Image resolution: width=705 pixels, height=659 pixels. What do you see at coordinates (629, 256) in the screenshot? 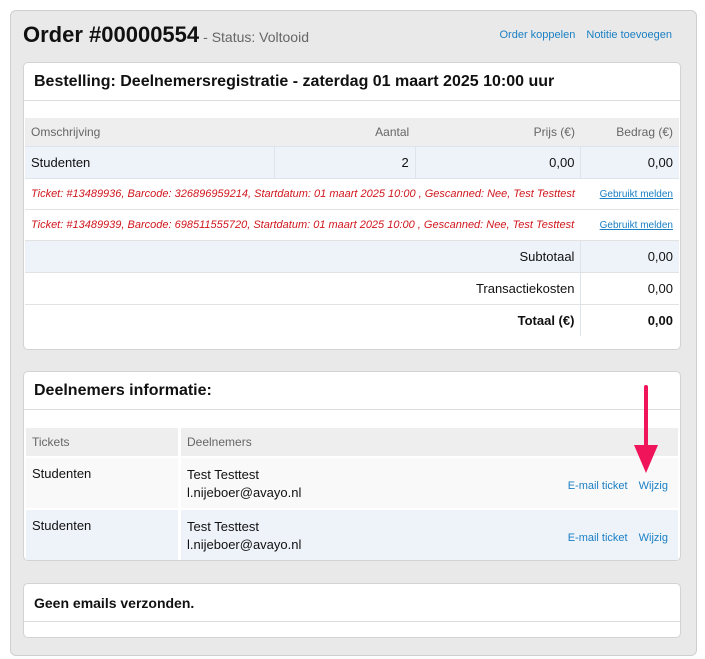
I see `subtotal-value: 0,00` at bounding box center [629, 256].